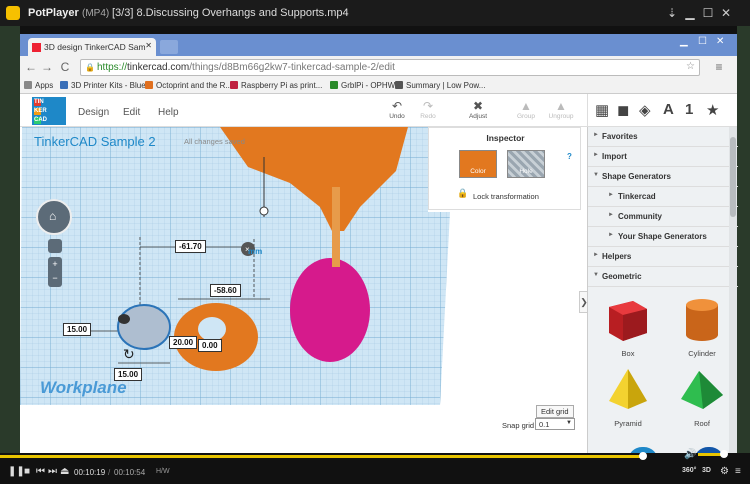 This screenshot has height=484, width=750. I want to click on browser-tab-bar: 3D design TinkerCAD Sam ✕ ▁ ☐ ✕, so click(378, 45).